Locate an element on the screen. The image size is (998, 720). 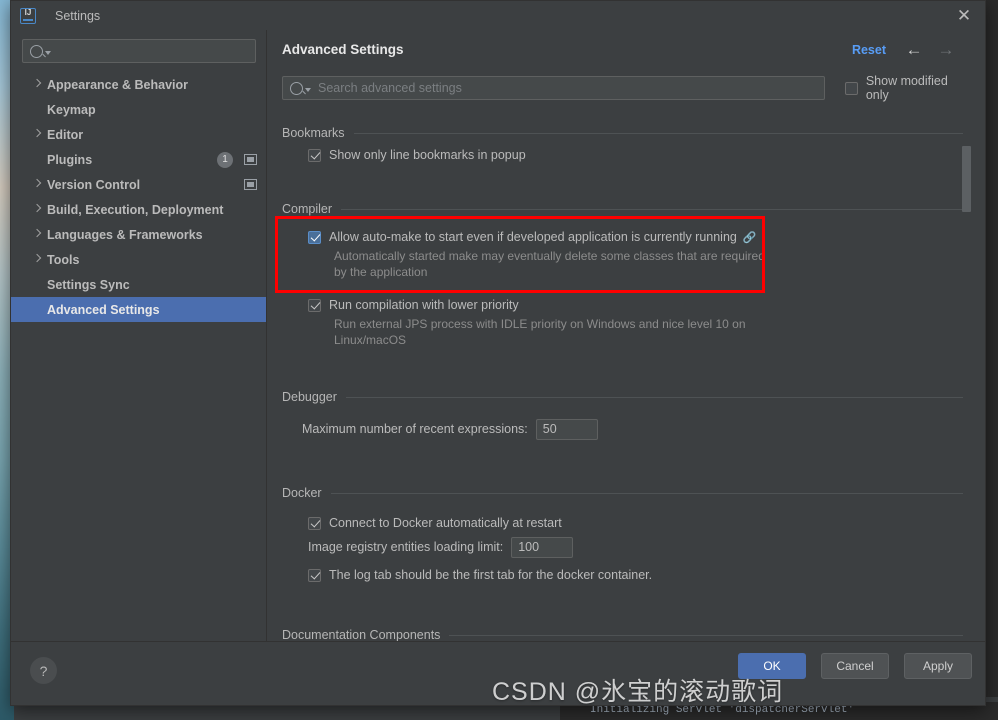
group-header: Bookmarks is located at coordinates (622, 133).